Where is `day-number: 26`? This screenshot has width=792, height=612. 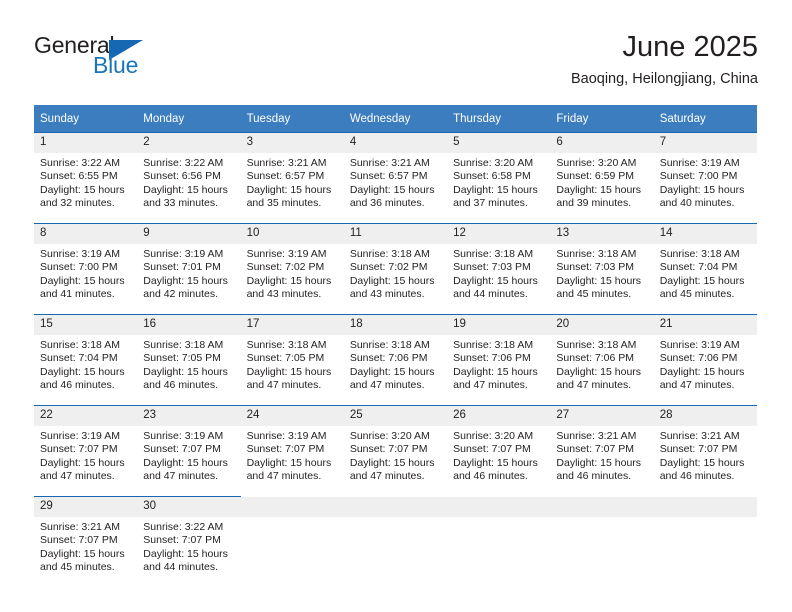 day-number: 26 is located at coordinates (499, 416).